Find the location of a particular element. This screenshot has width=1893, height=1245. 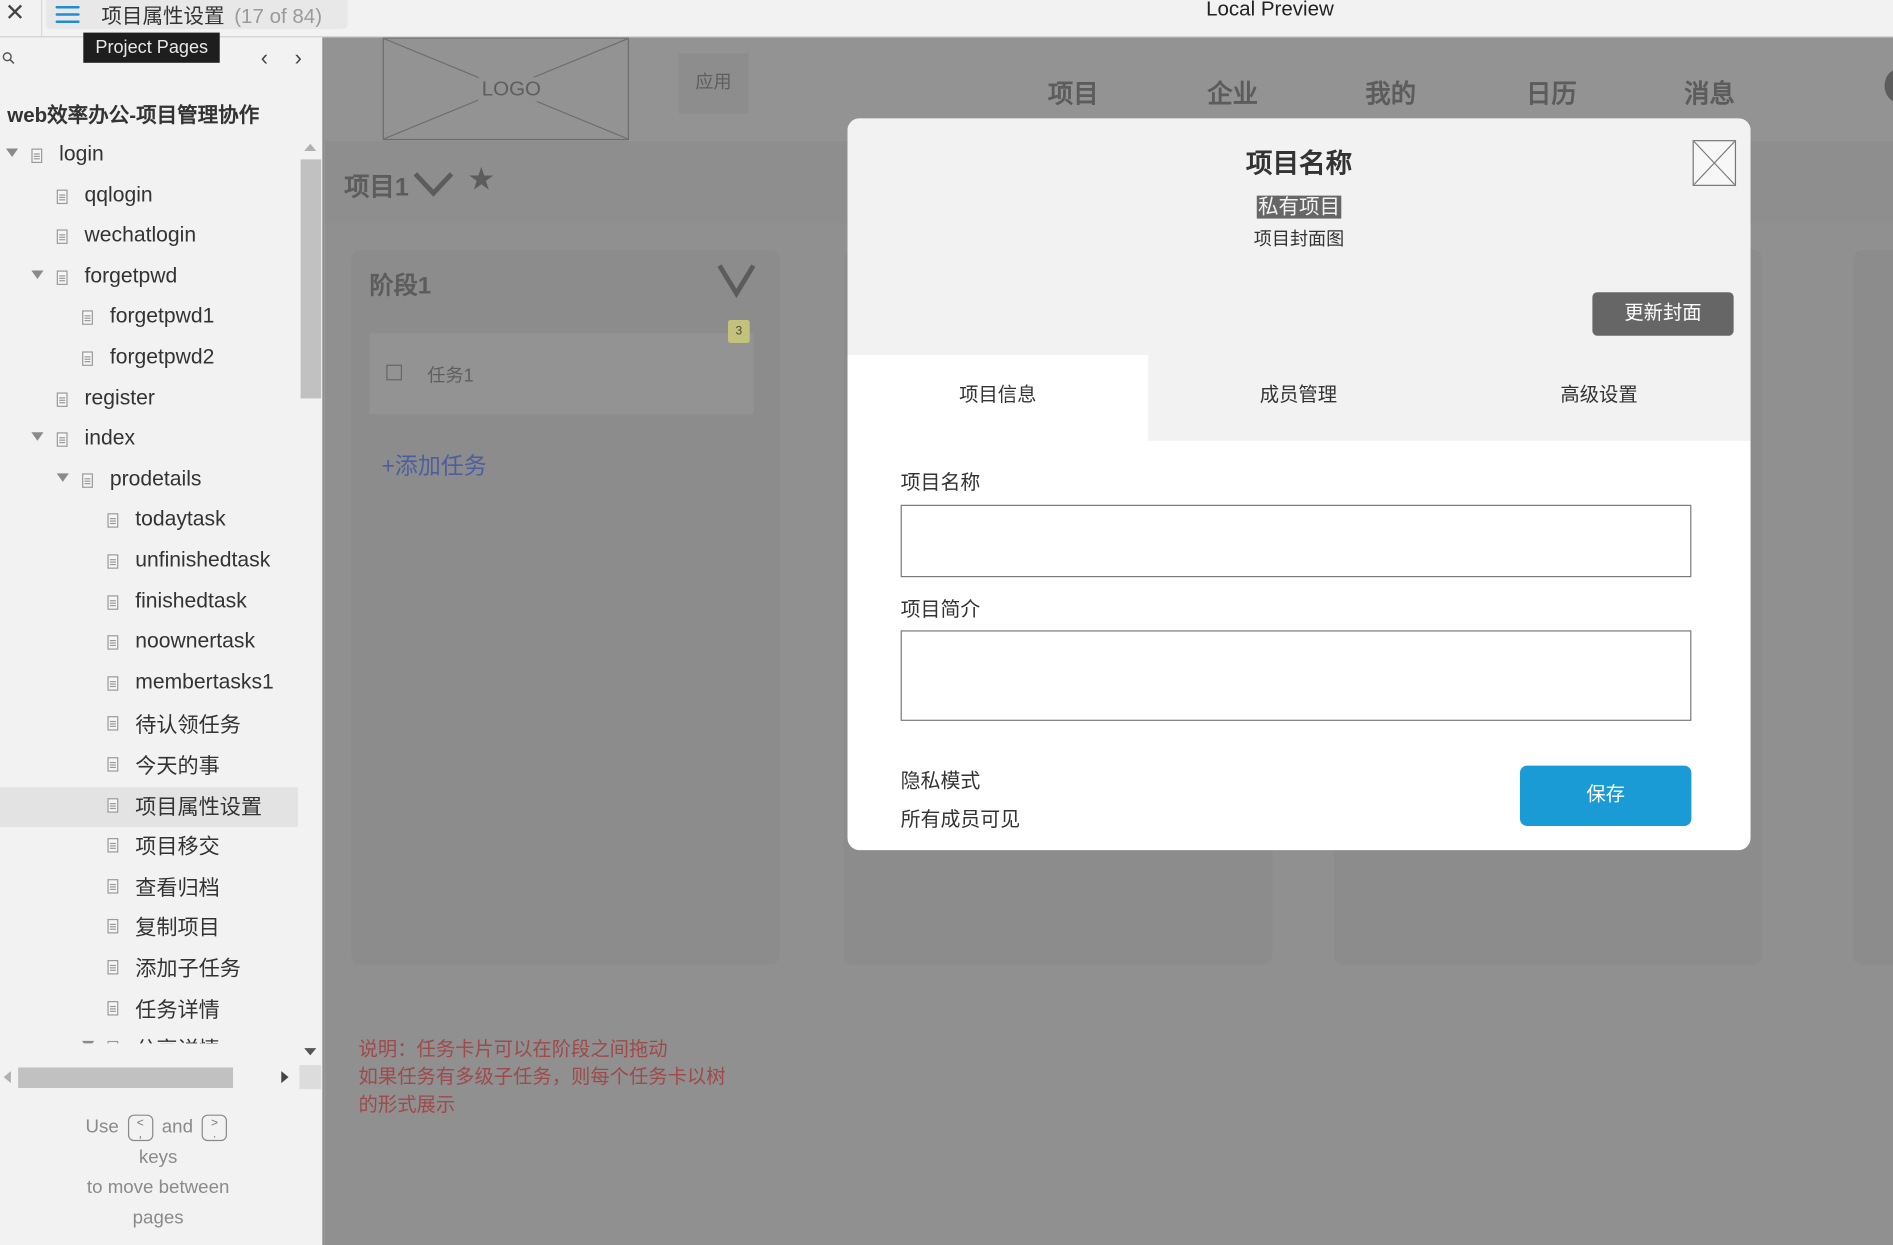

apps-button: 应用 is located at coordinates (713, 83).